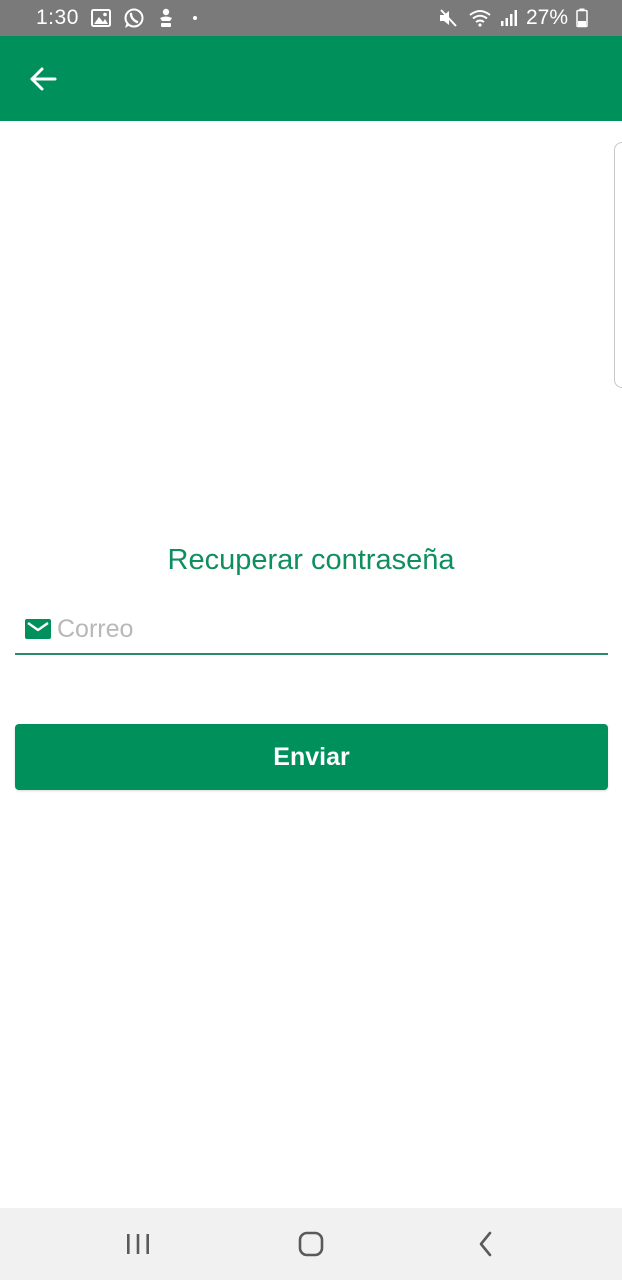 The height and width of the screenshot is (1280, 622). I want to click on back-icon, so click(485, 1244).